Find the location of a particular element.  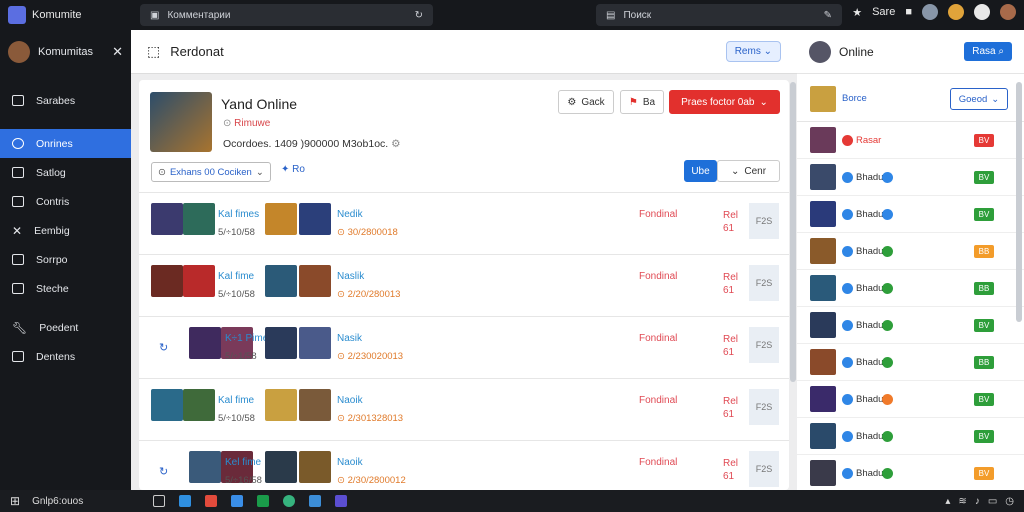

row-name-2: Naslik is located at coordinates (350, 276).